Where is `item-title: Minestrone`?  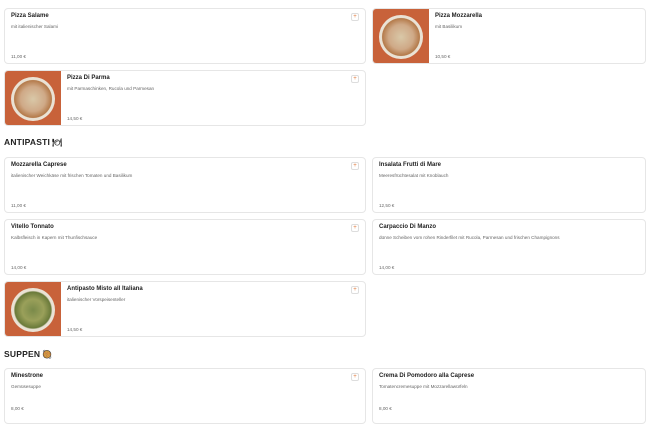
item-title: Minestrone is located at coordinates (27, 376).